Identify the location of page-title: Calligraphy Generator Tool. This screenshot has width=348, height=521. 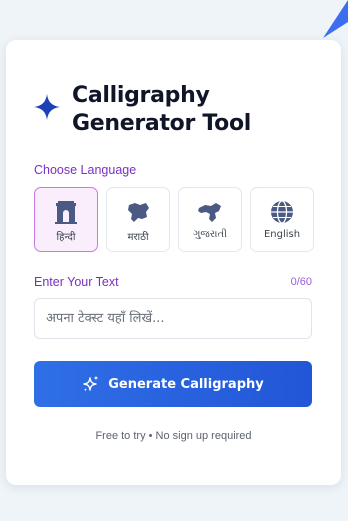
(162, 109).